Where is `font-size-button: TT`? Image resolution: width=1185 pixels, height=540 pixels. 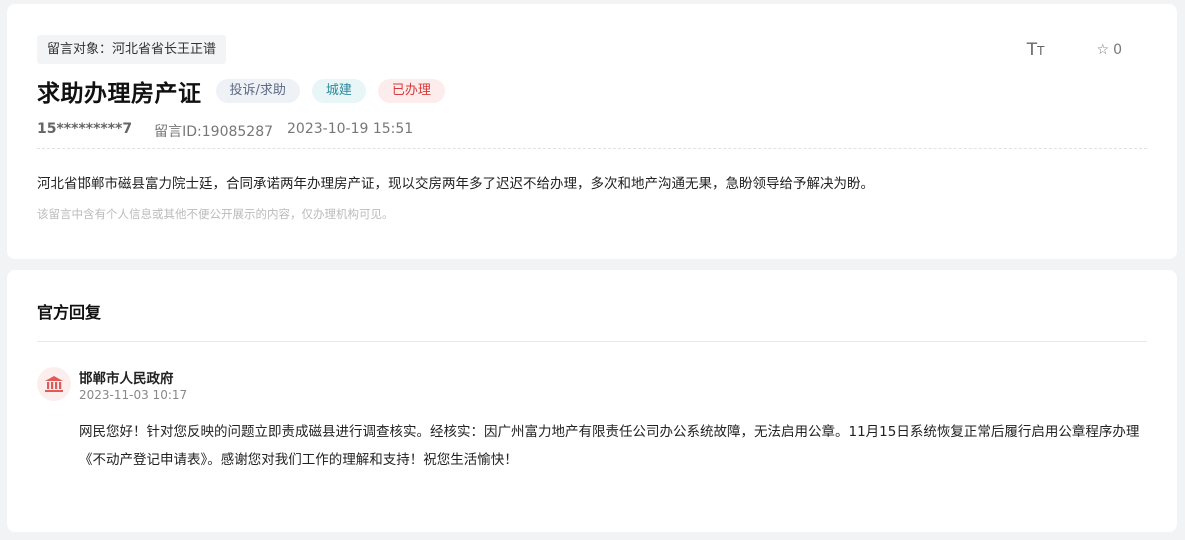
font-size-button: TT is located at coordinates (1036, 50).